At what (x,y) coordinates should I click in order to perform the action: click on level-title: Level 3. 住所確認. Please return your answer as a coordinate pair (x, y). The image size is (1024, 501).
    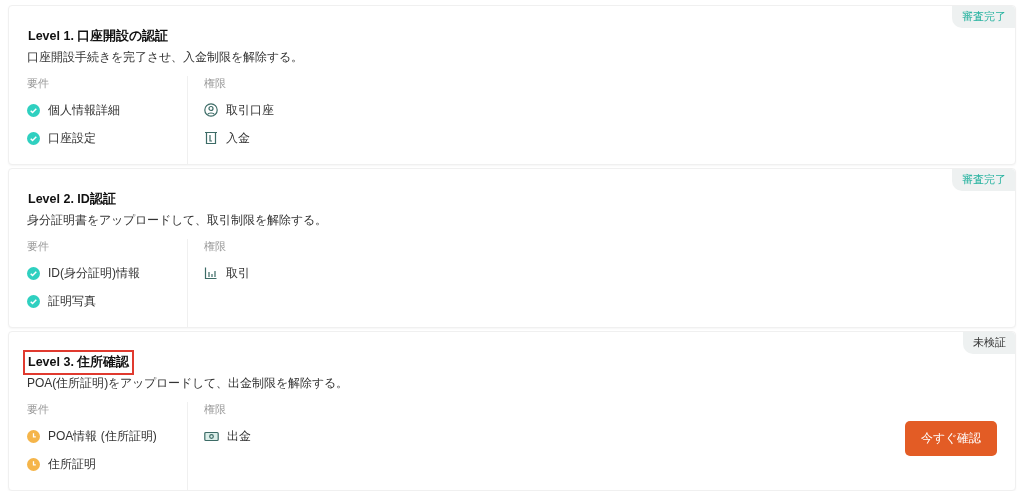
    Looking at the image, I should click on (79, 362).